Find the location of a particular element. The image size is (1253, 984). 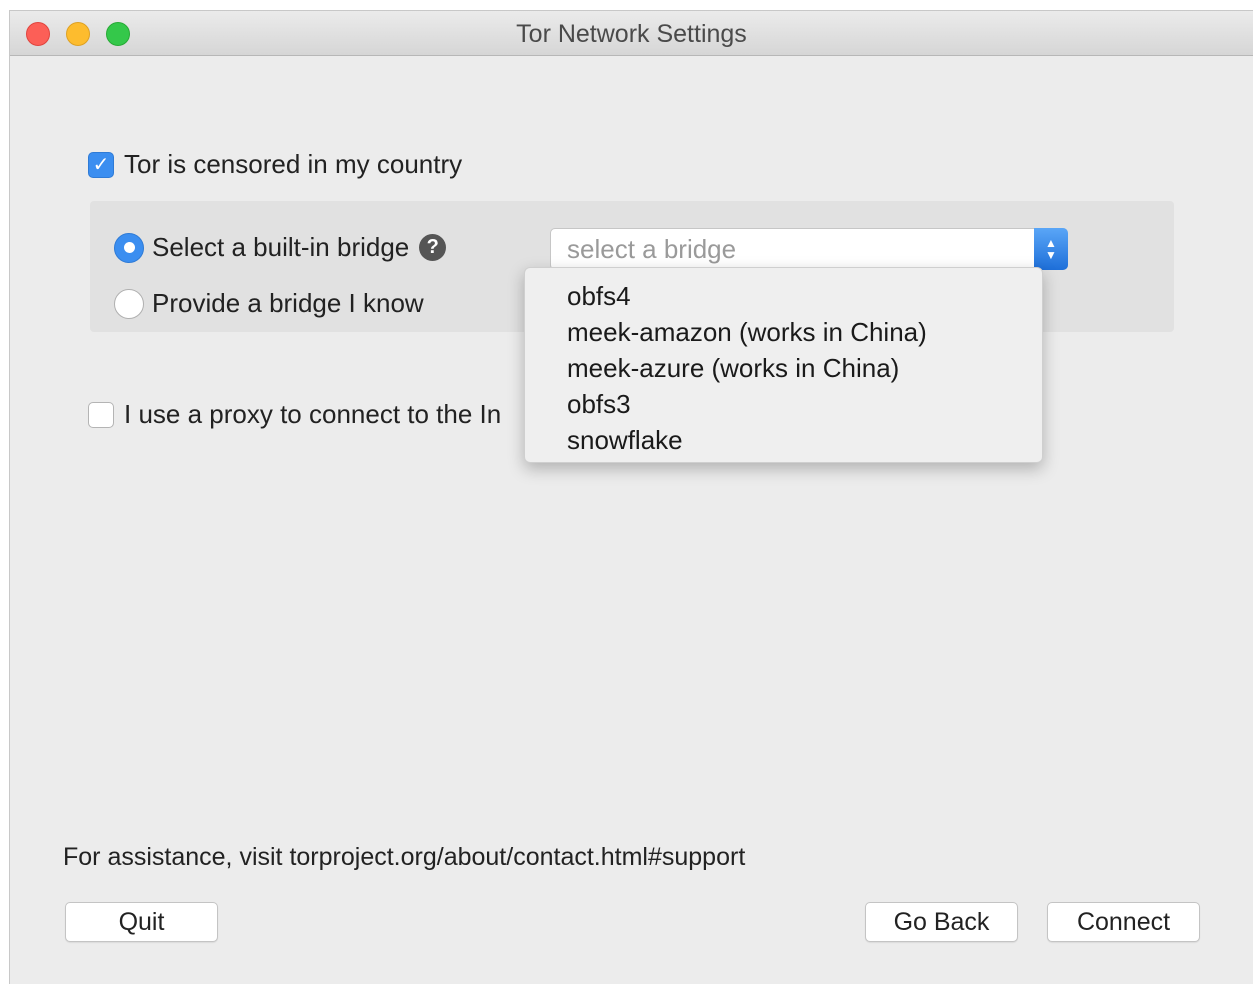

checkmark-icon: ✓ is located at coordinates (101, 165).